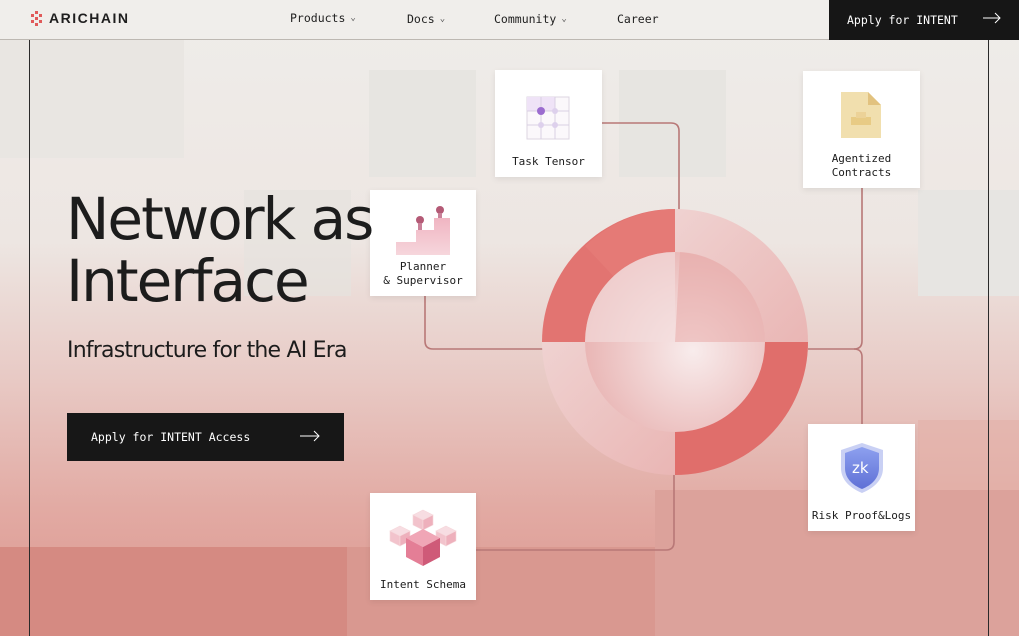 This screenshot has height=636, width=1019. What do you see at coordinates (36, 18) in the screenshot?
I see `logo-icon` at bounding box center [36, 18].